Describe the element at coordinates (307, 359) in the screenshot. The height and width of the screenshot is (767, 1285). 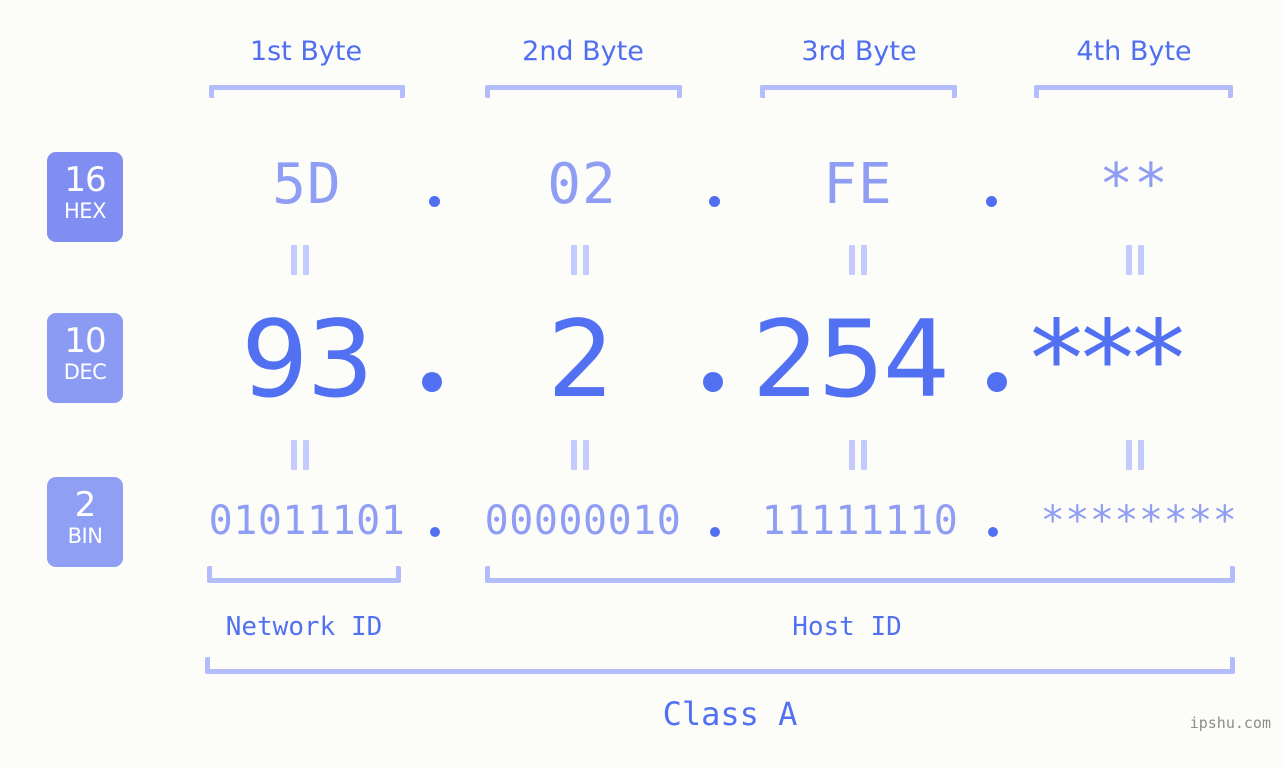
I see `dec-octet-1: 93` at that location.